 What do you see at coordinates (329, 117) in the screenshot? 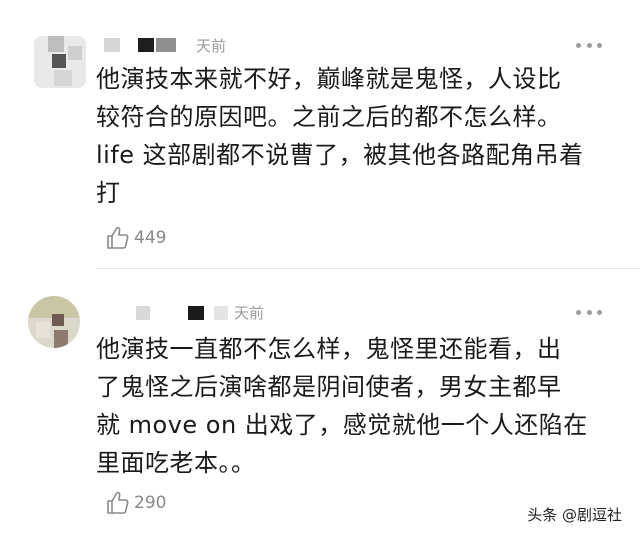
I see `comment-text-line: 较符合的原因吧。之前之后的都不怎么样。` at bounding box center [329, 117].